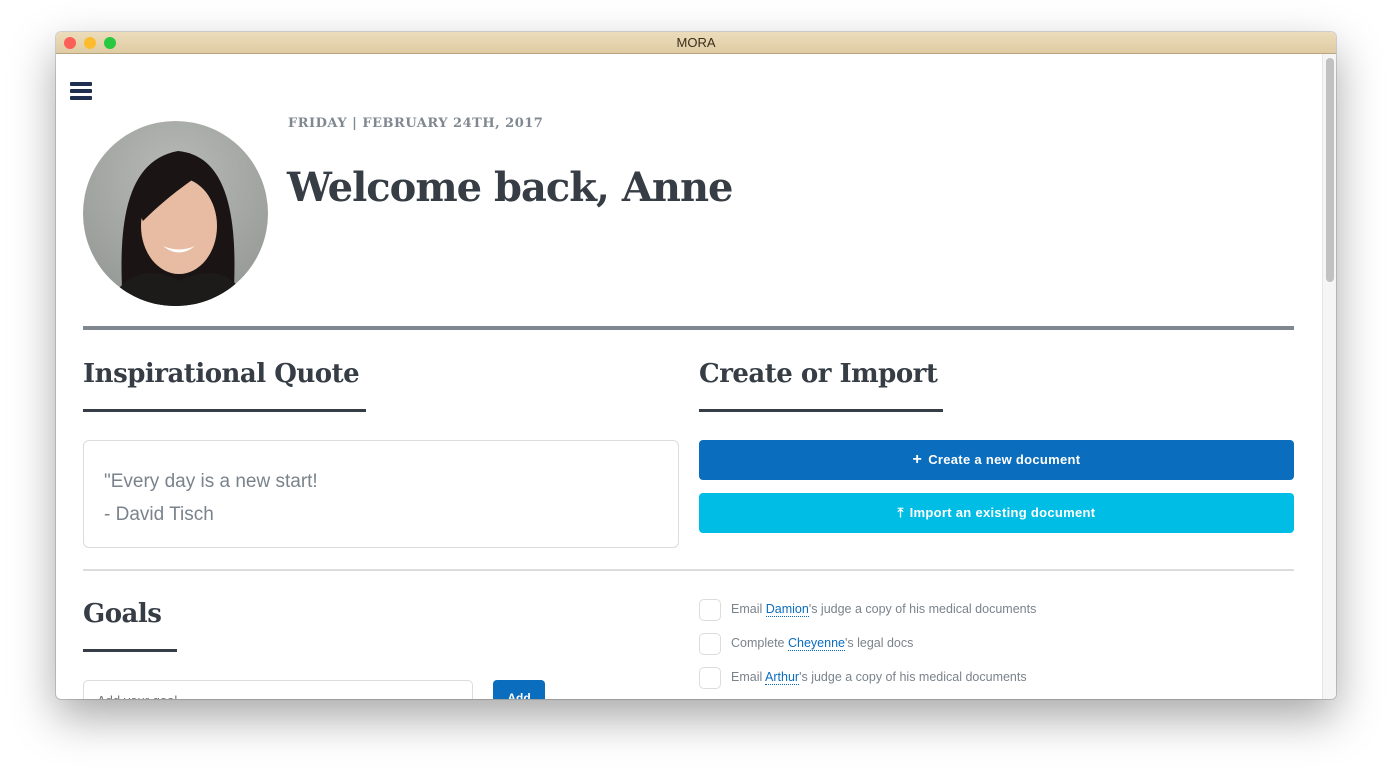 Image resolution: width=1392 pixels, height=779 pixels. I want to click on page-title: Welcome back, Anne, so click(510, 187).